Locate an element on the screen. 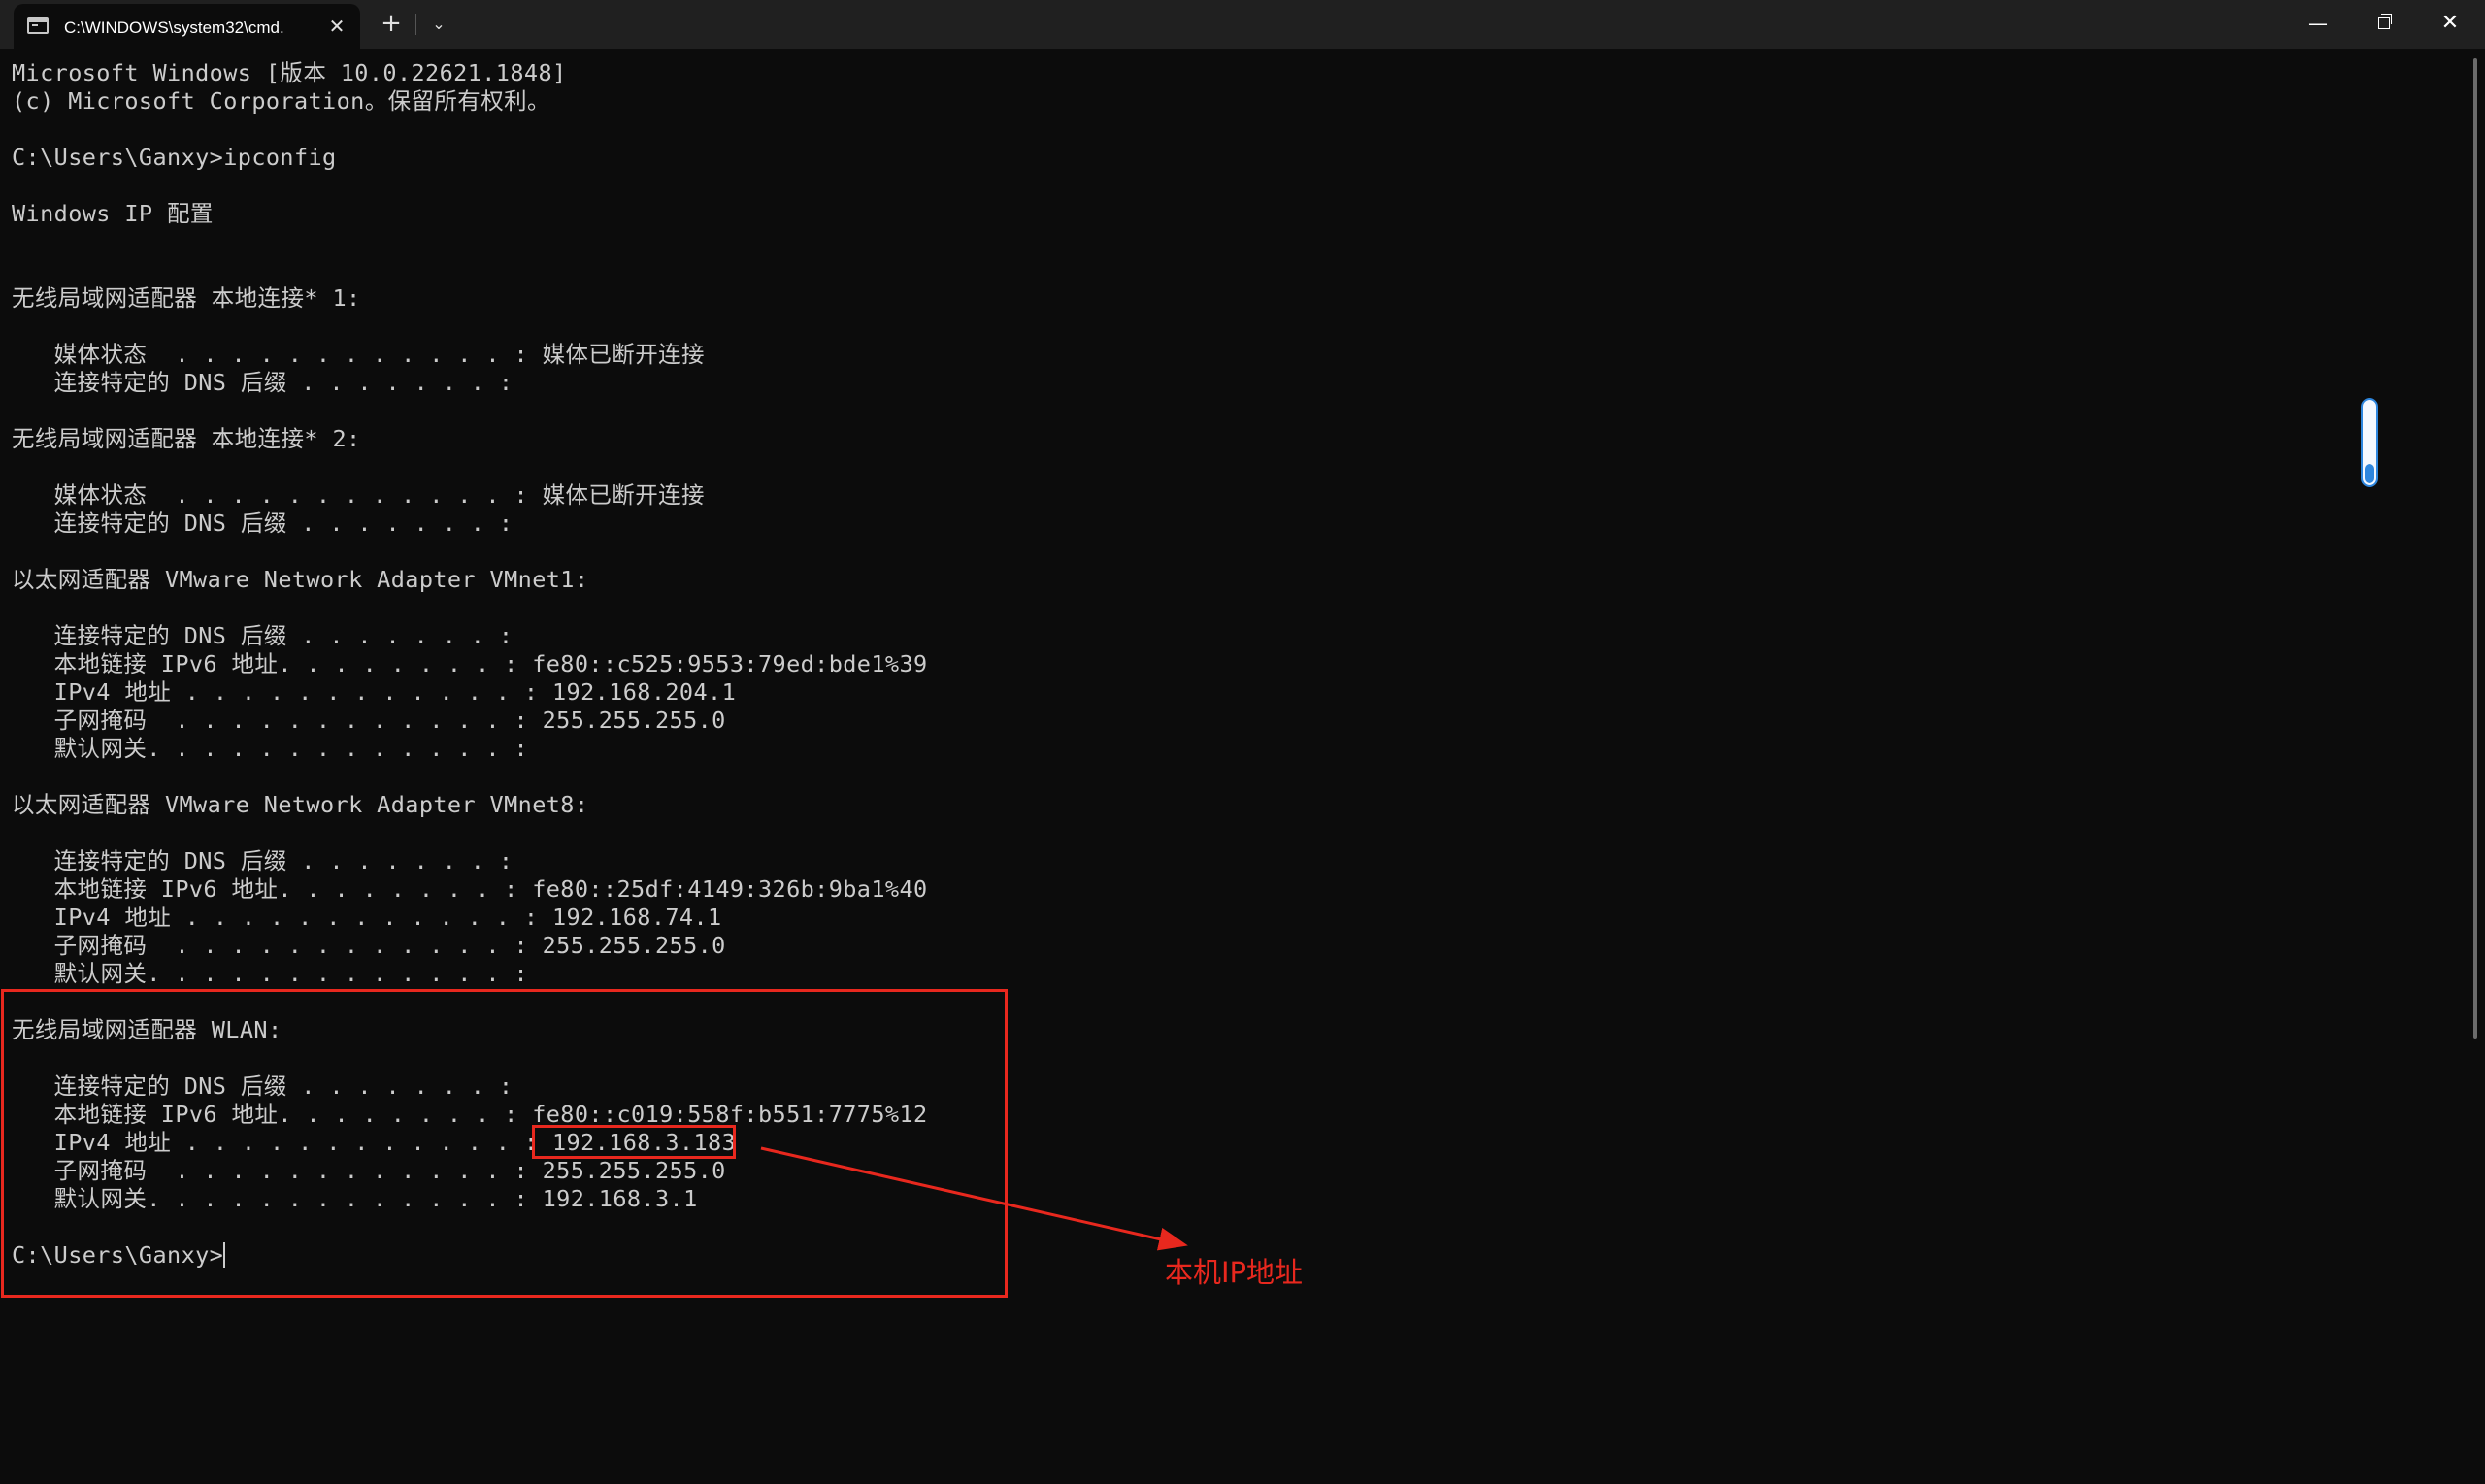  title-bar: C:\WINDOWS\system32\cmd. ✕ + ⌄ — ✕ is located at coordinates (1242, 24).